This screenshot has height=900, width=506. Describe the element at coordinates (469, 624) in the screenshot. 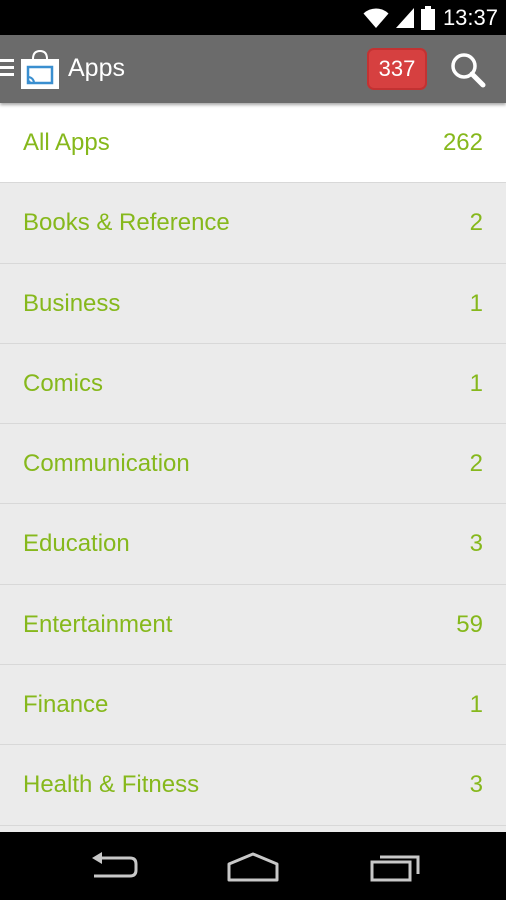

I see `category-count: 59` at that location.